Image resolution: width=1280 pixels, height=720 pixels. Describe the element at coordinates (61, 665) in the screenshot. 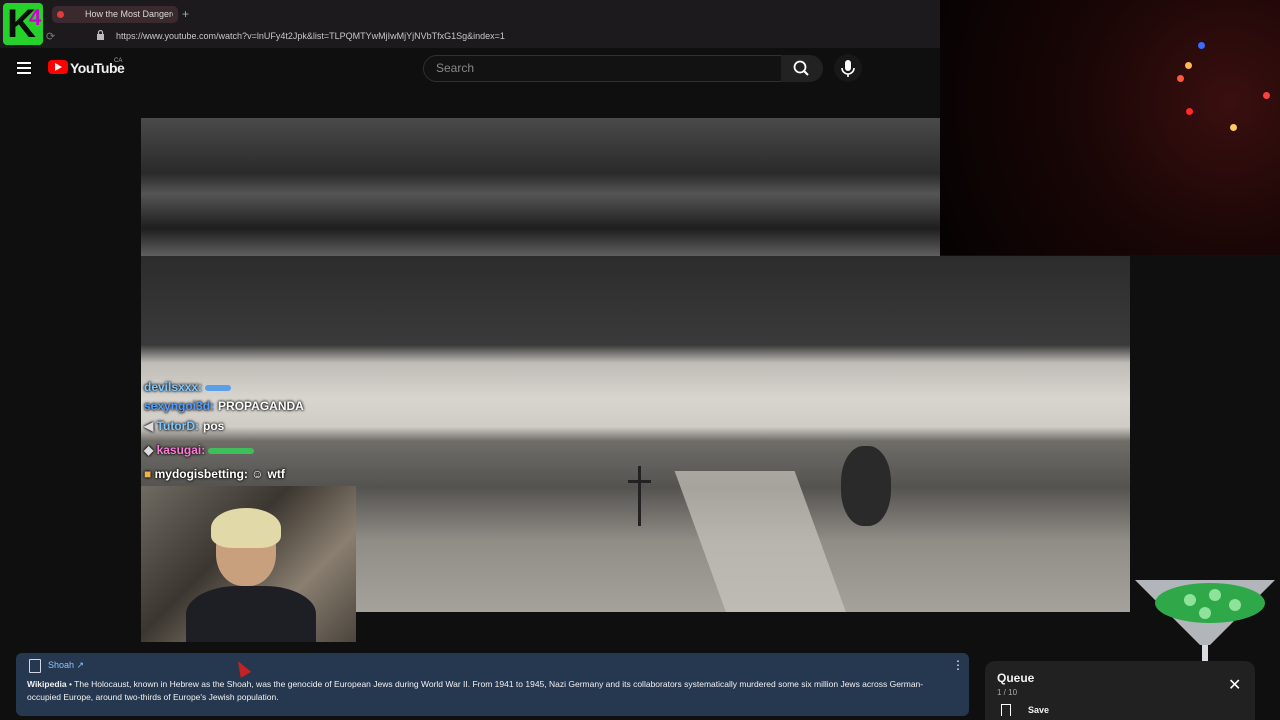

I see `info-source-title: Shoah` at that location.